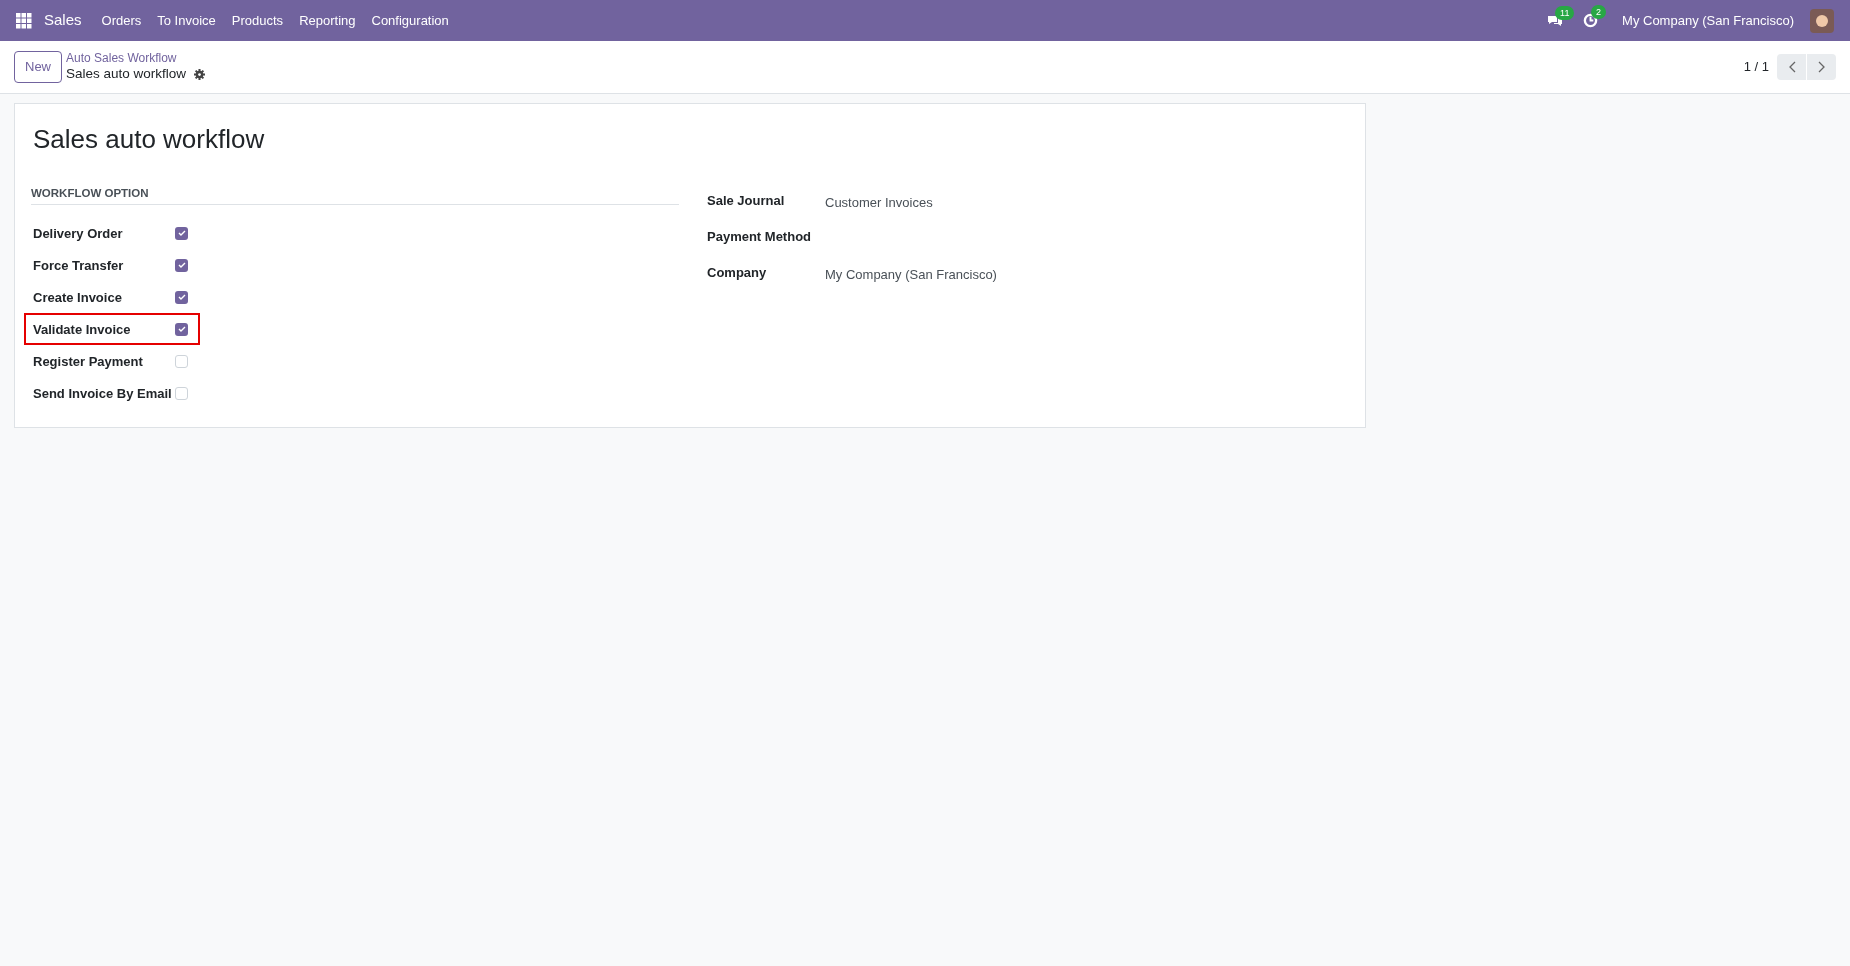 The height and width of the screenshot is (966, 1850). Describe the element at coordinates (257, 20) in the screenshot. I see `menu-item: Products` at that location.